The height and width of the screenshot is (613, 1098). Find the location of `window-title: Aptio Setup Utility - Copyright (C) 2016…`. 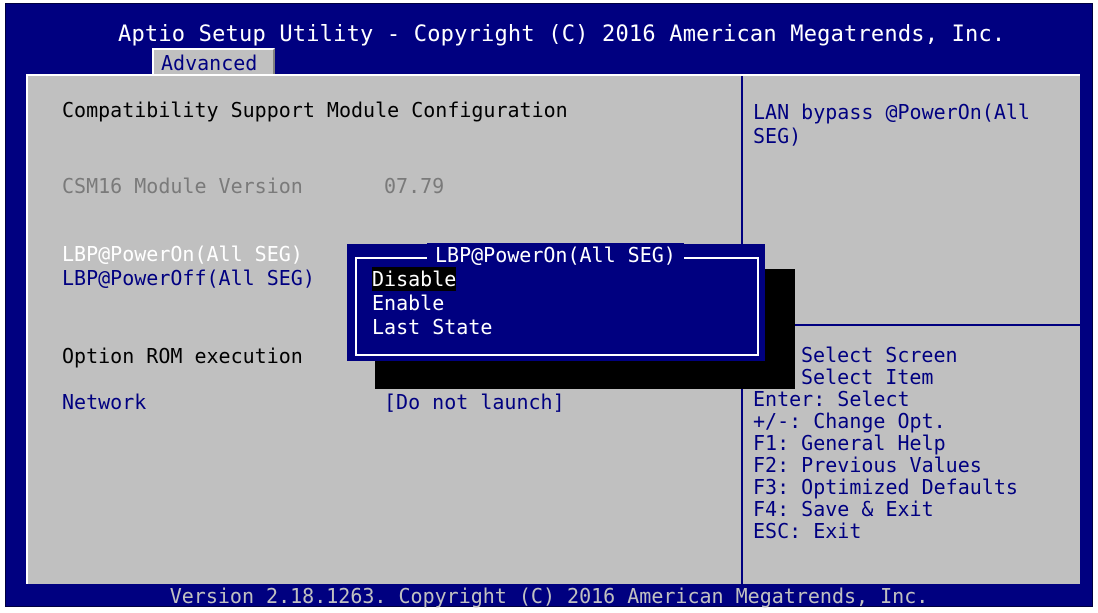

window-title: Aptio Setup Utility - Copyright (C) 2016… is located at coordinates (562, 34).